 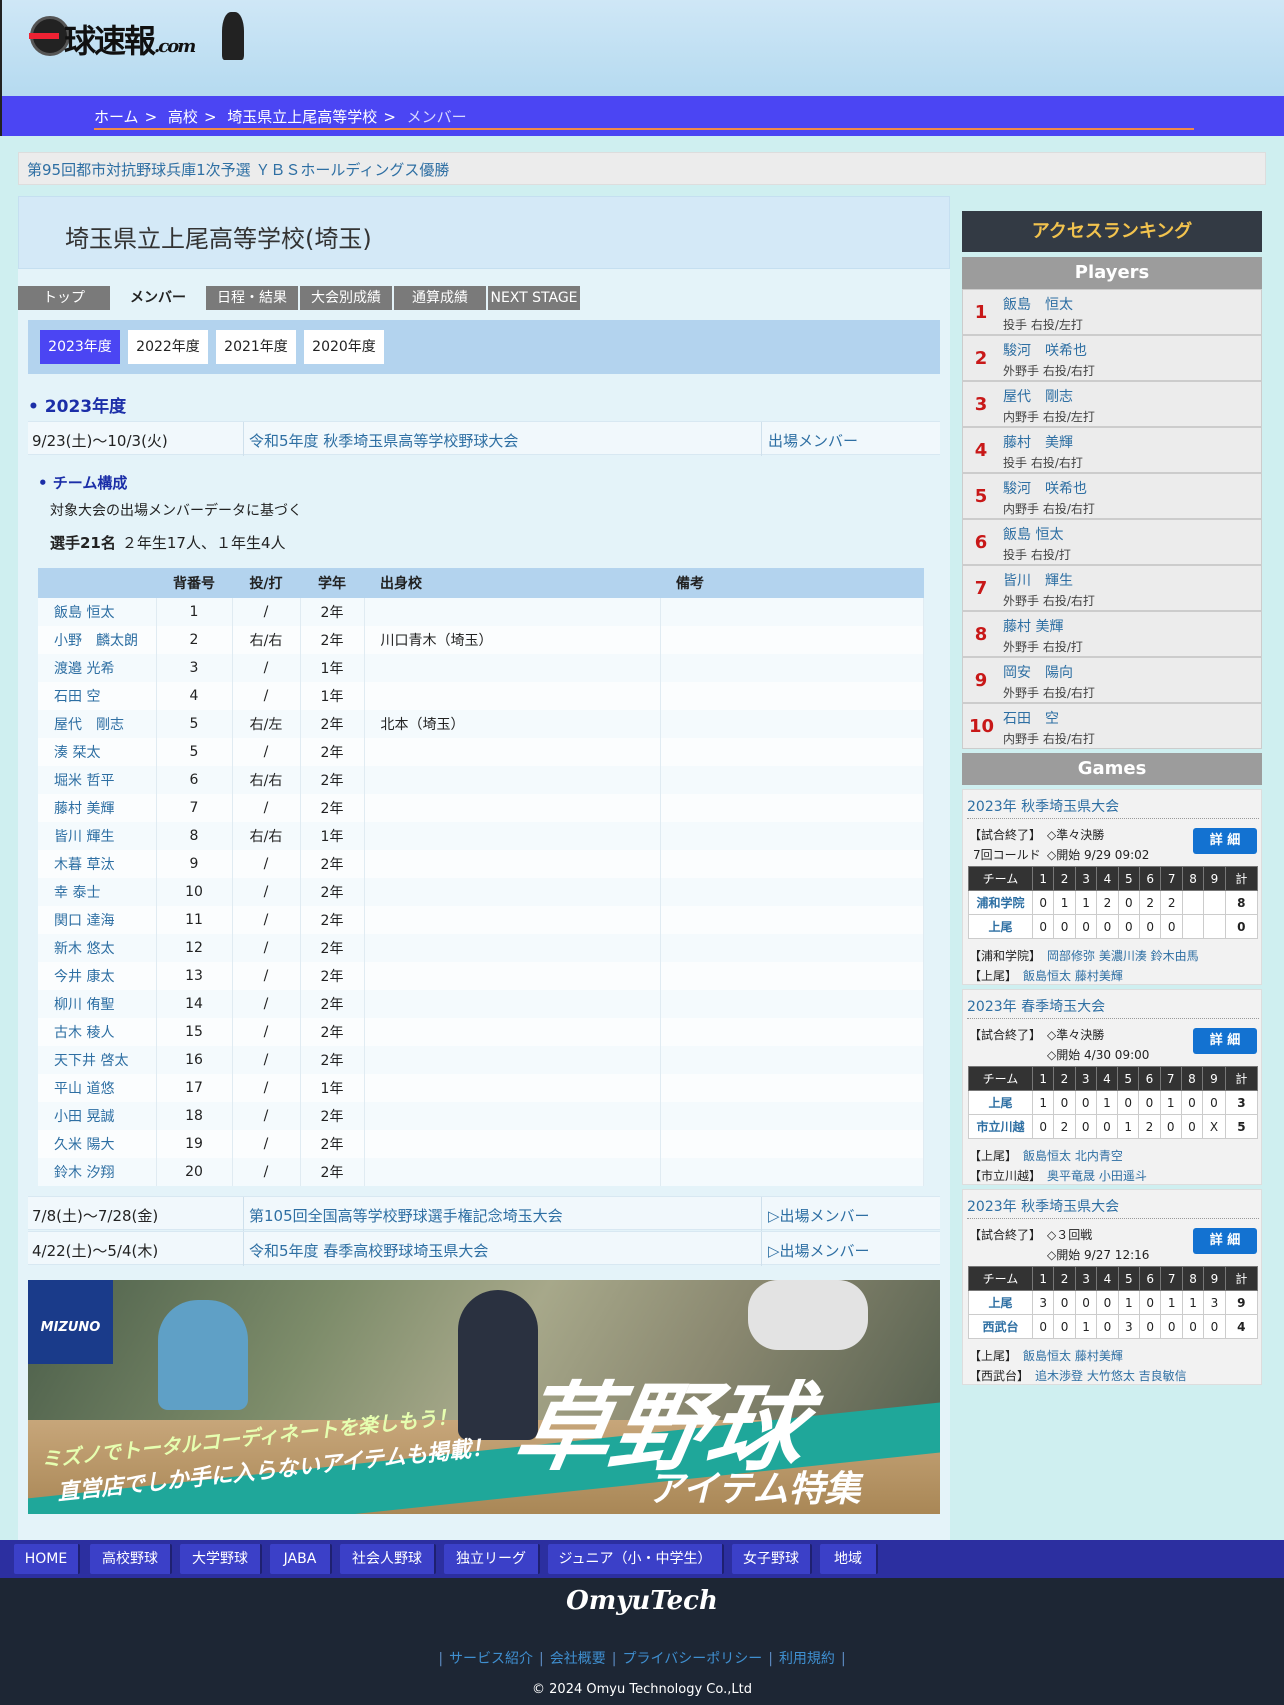 What do you see at coordinates (97, 976) in the screenshot?
I see `player-name-link: 今井 康太` at bounding box center [97, 976].